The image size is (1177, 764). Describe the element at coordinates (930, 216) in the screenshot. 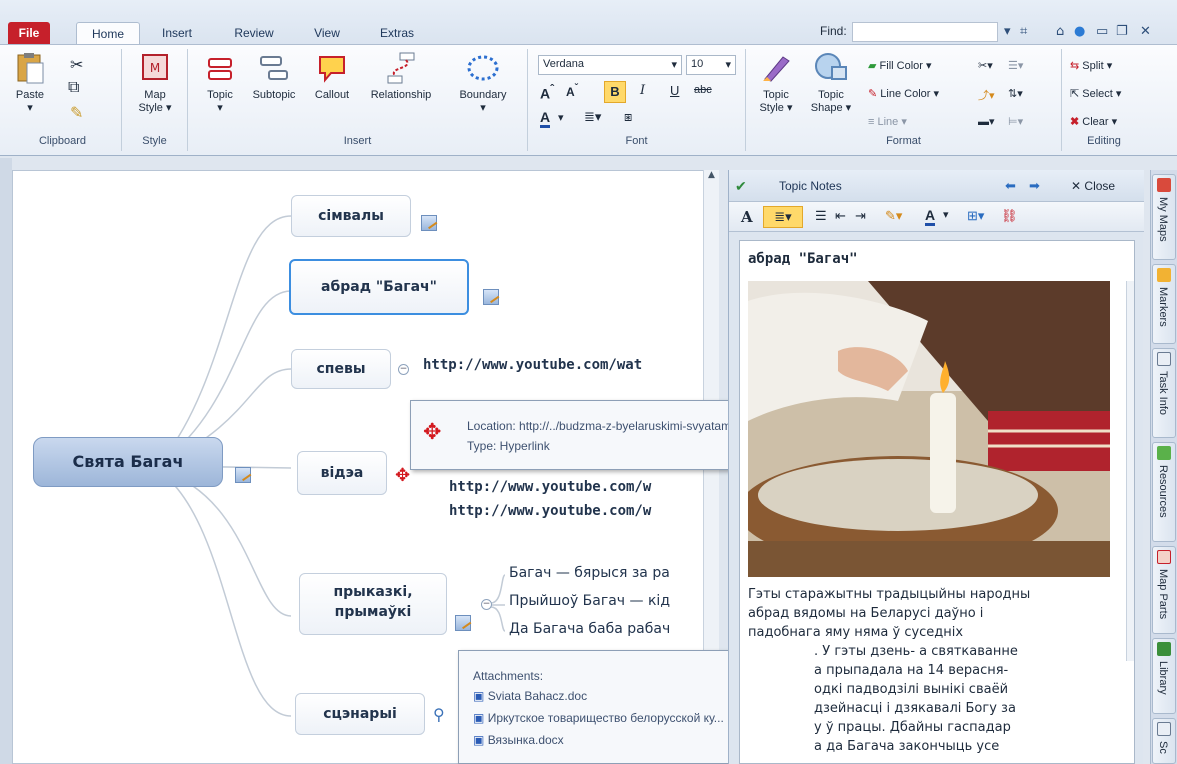

I see `notes-font-color-icon: A` at that location.